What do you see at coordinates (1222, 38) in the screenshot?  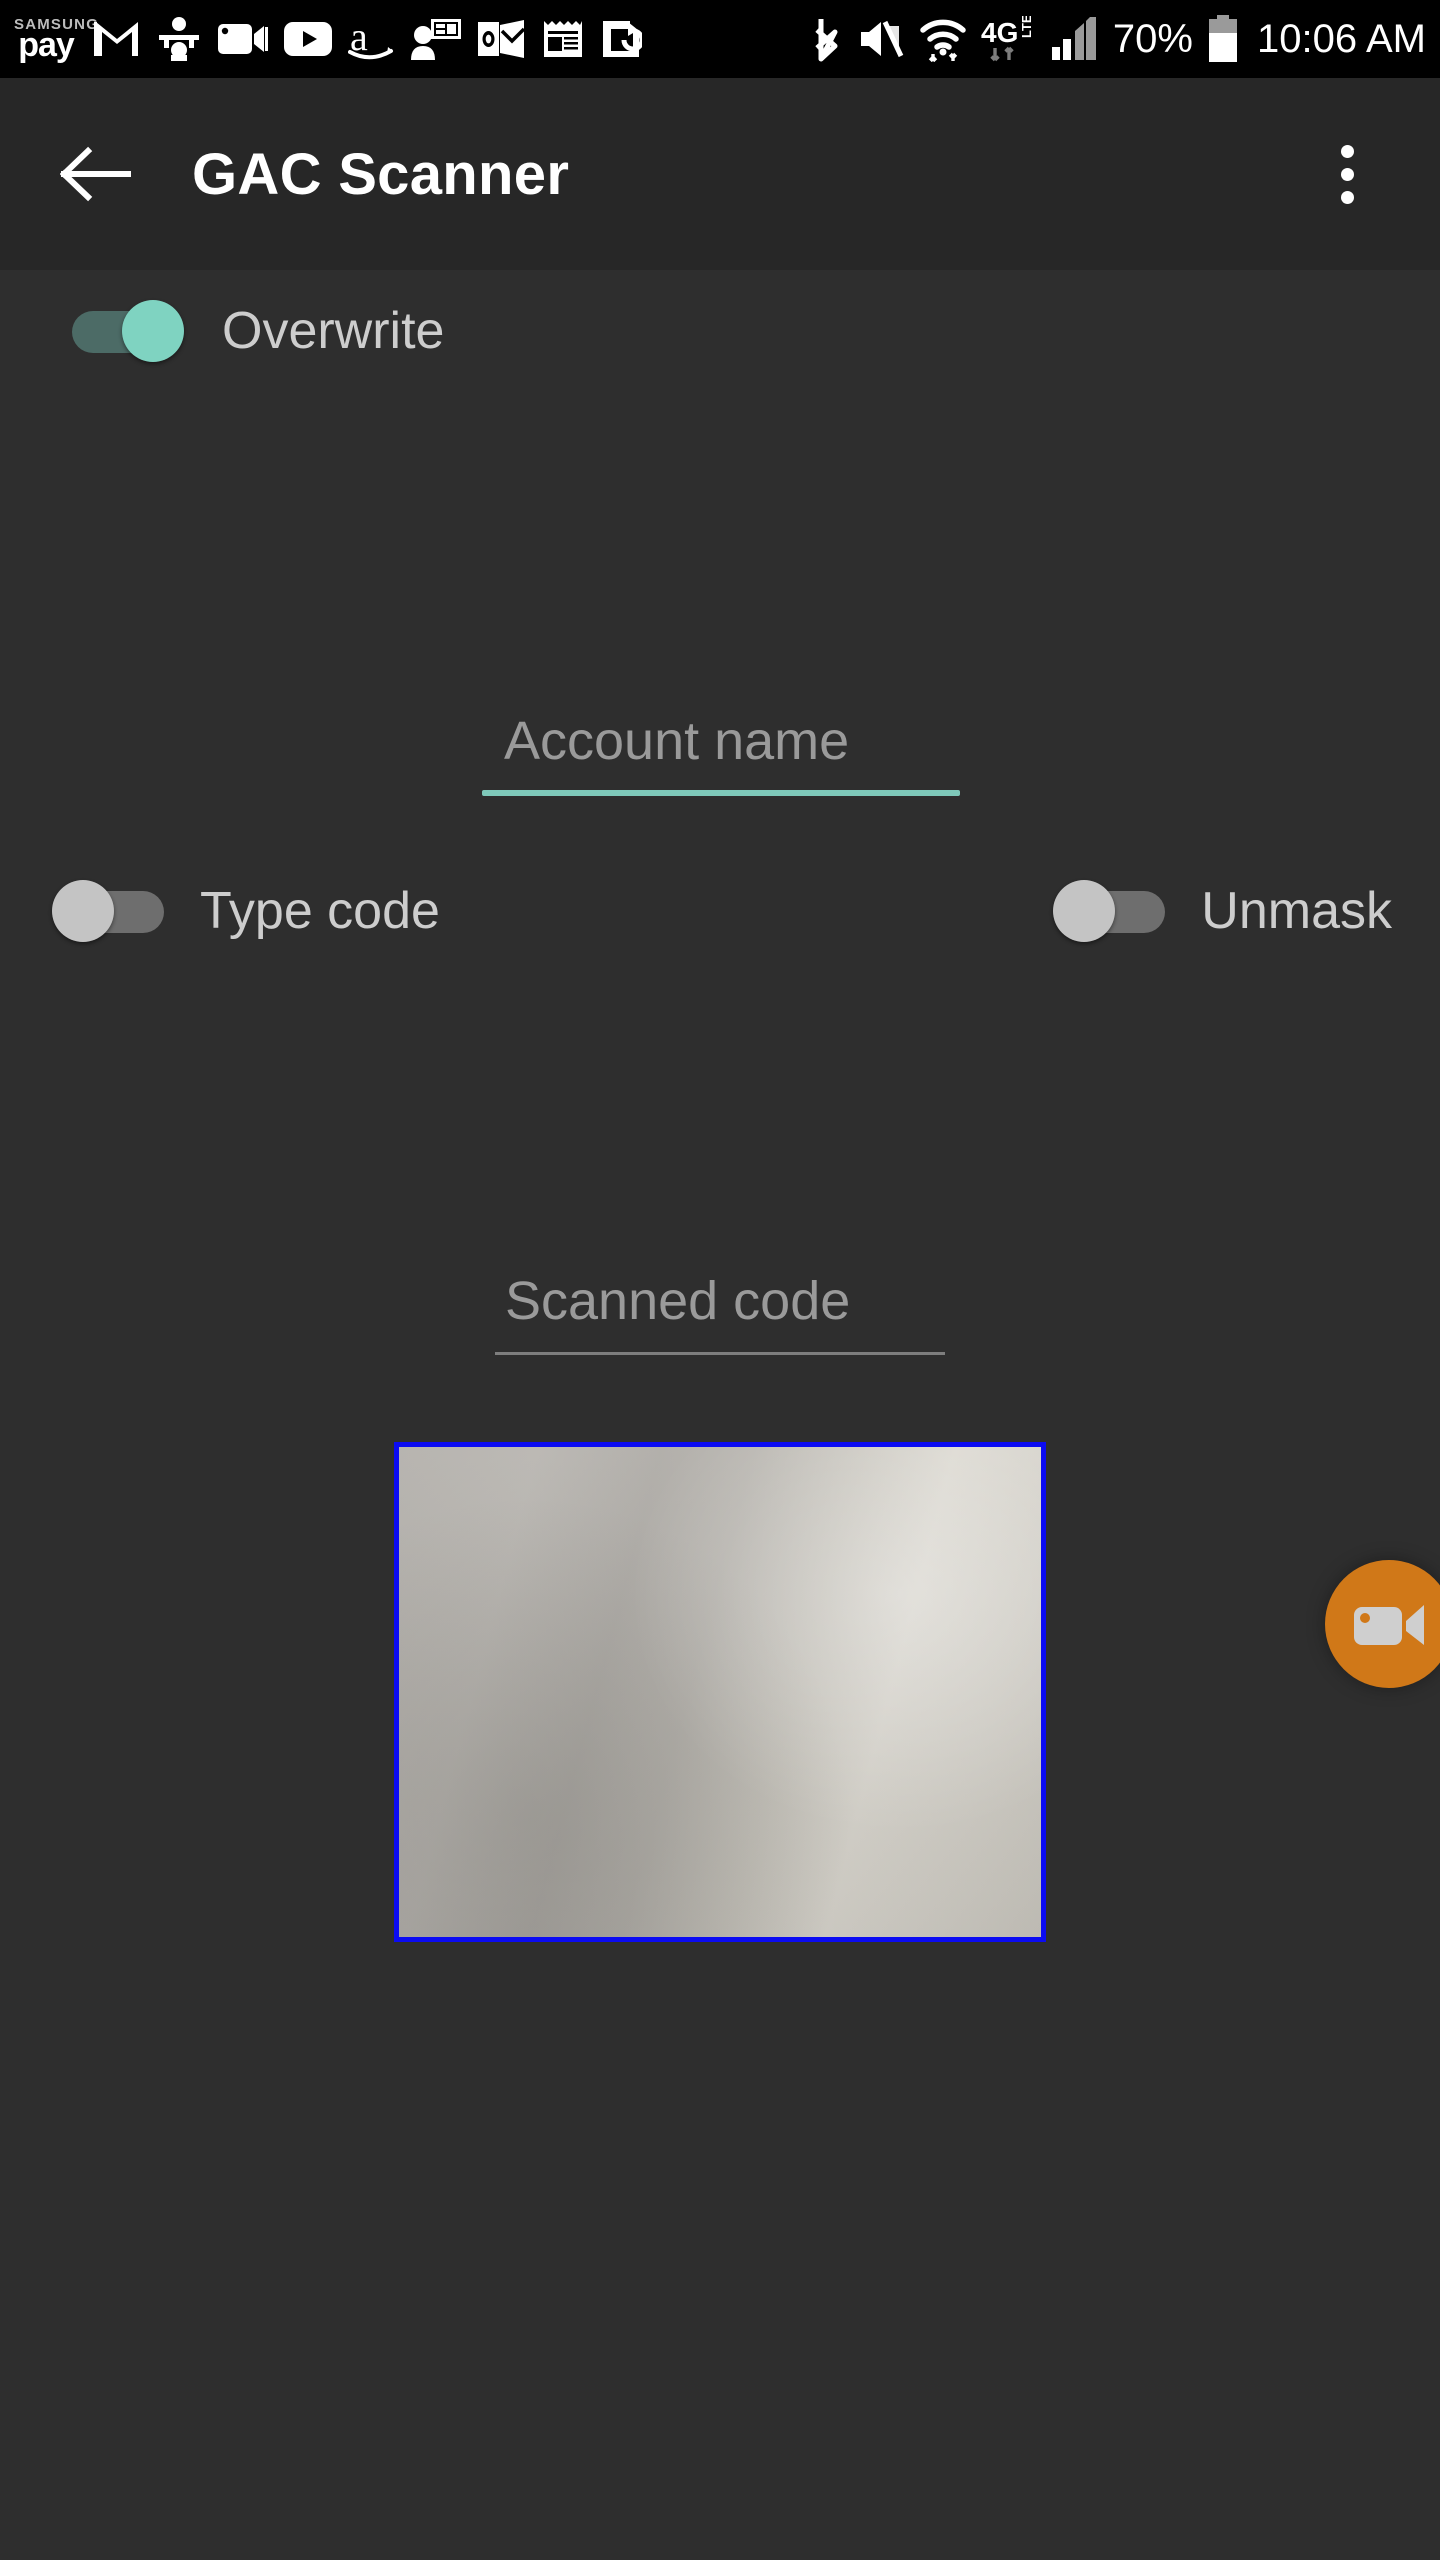 I see `battery-icon` at bounding box center [1222, 38].